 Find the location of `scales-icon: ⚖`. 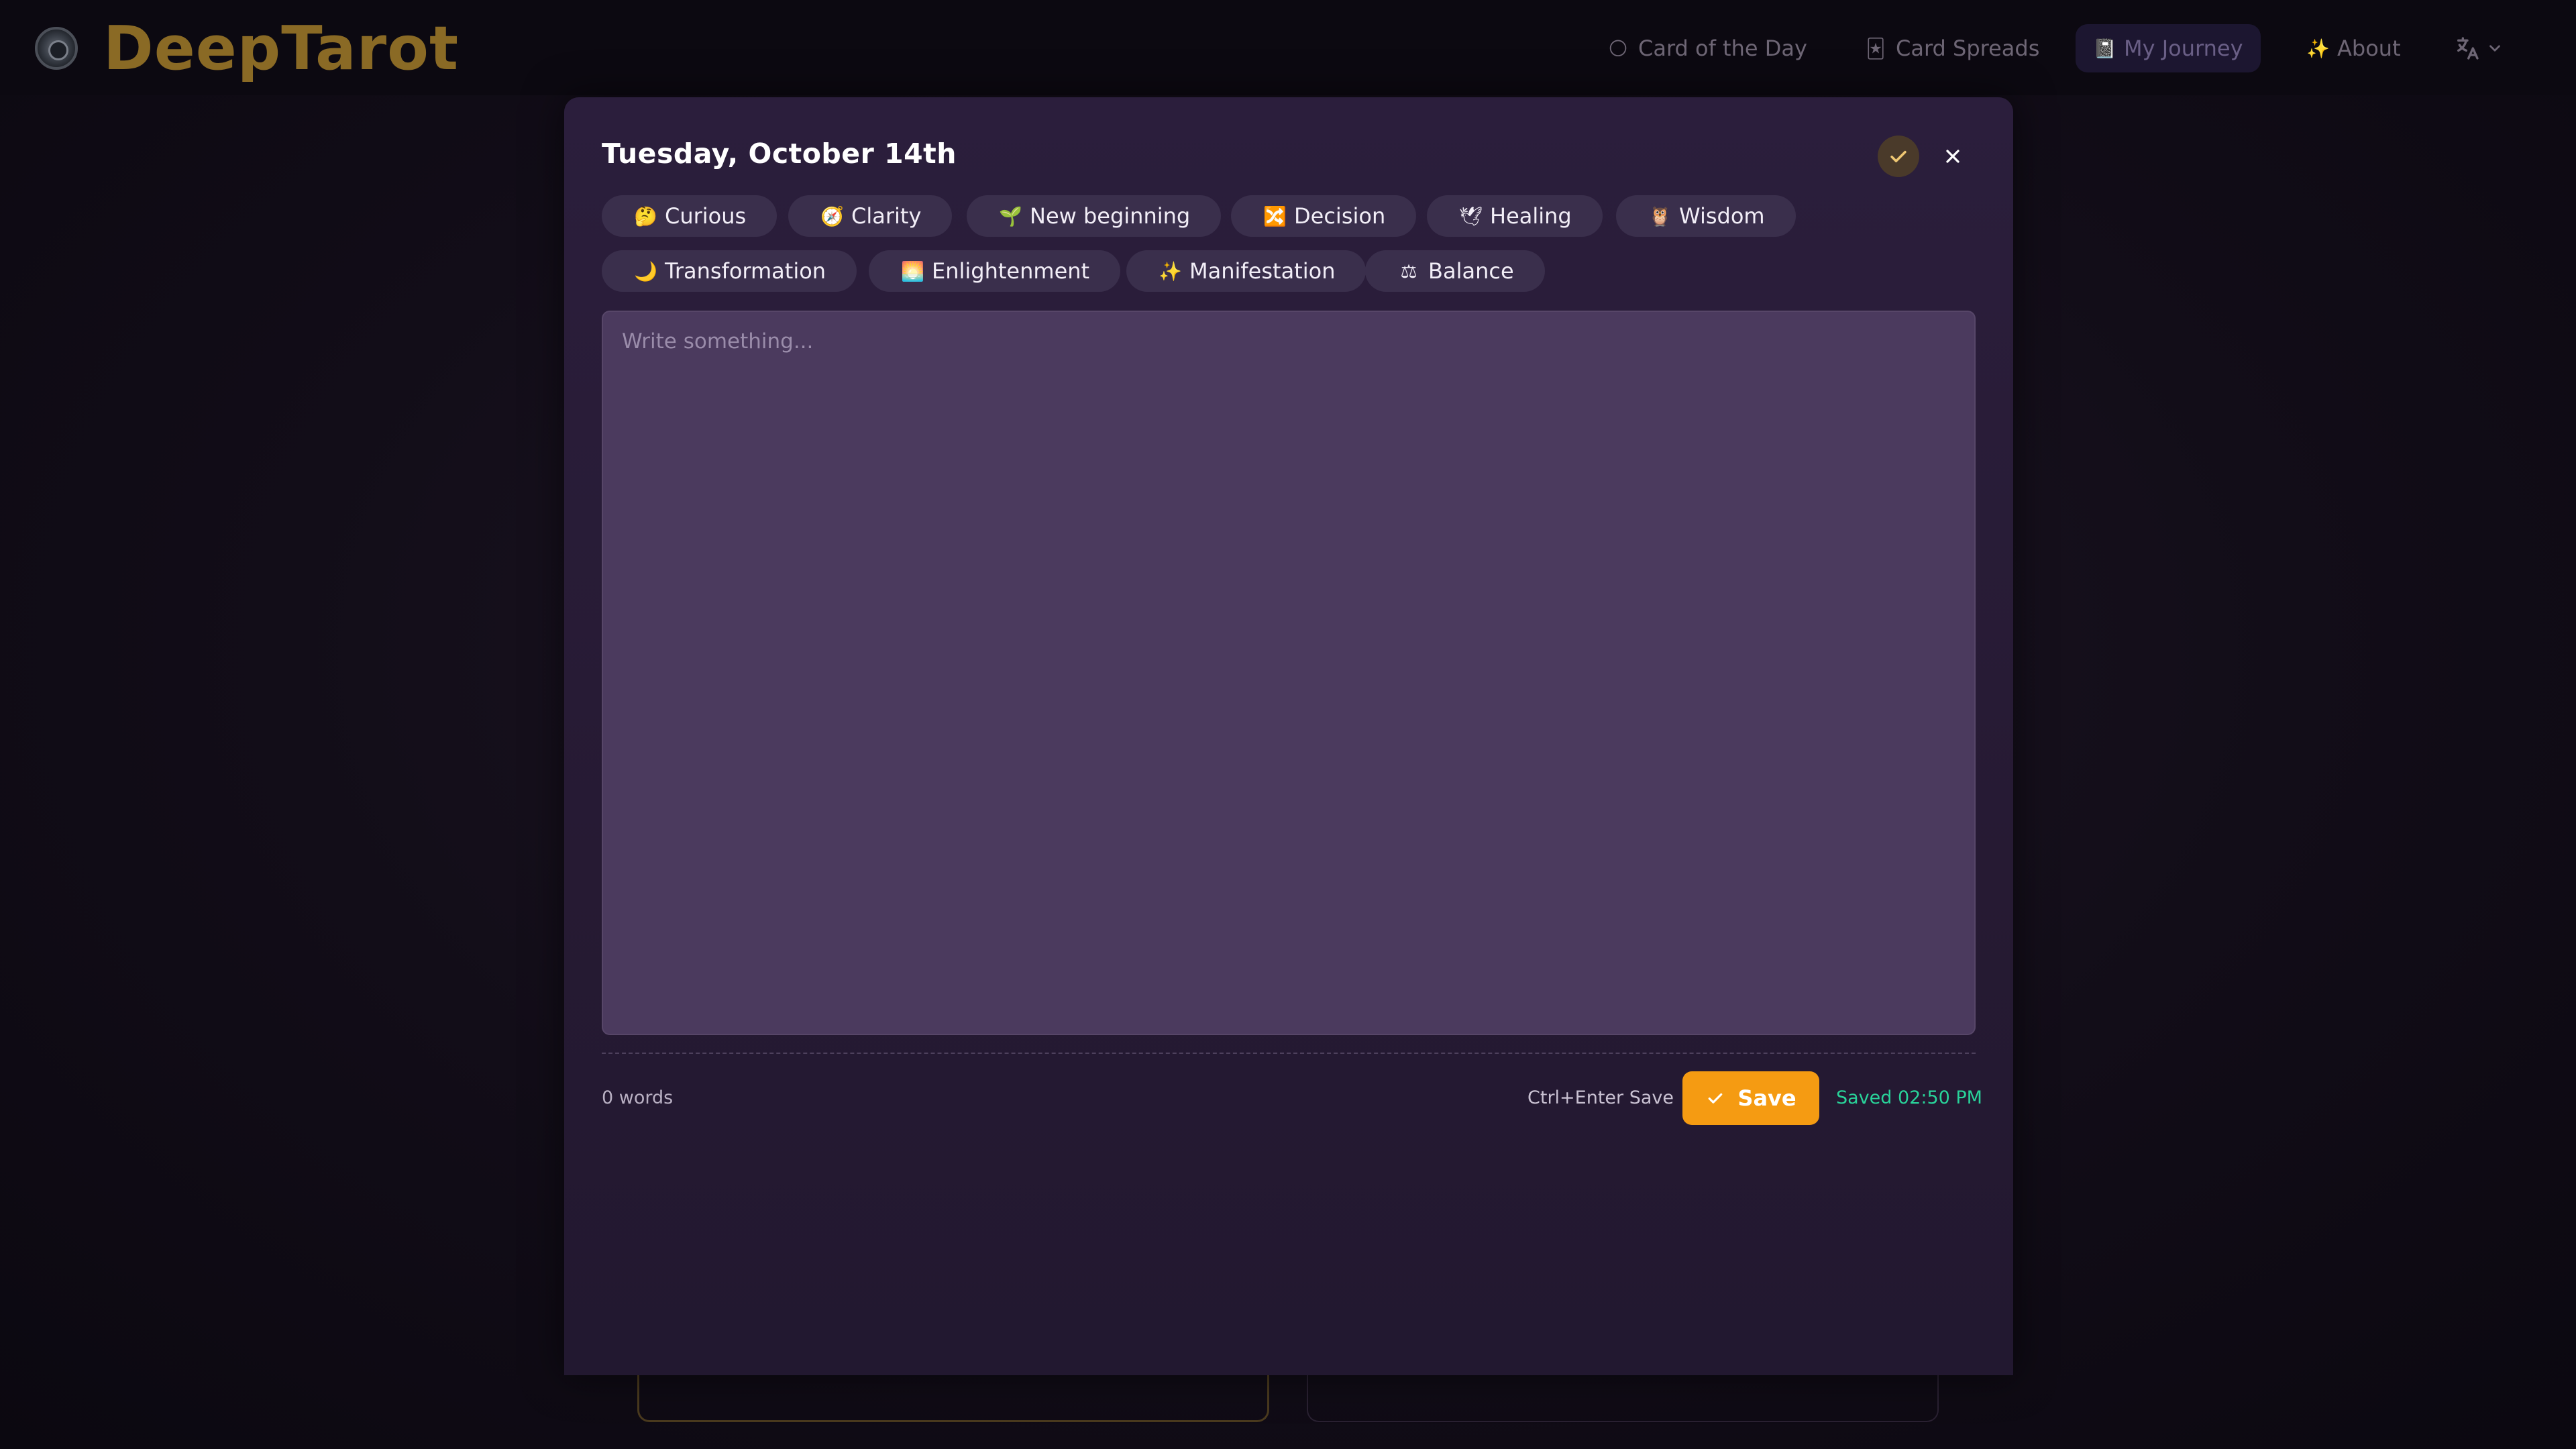

scales-icon: ⚖ is located at coordinates (1408, 271).